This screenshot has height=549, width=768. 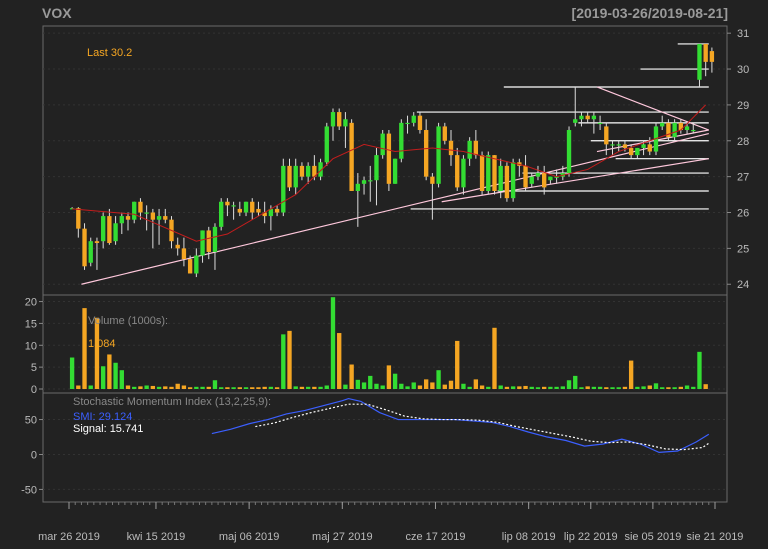 I want to click on smi-line, so click(x=460, y=425).